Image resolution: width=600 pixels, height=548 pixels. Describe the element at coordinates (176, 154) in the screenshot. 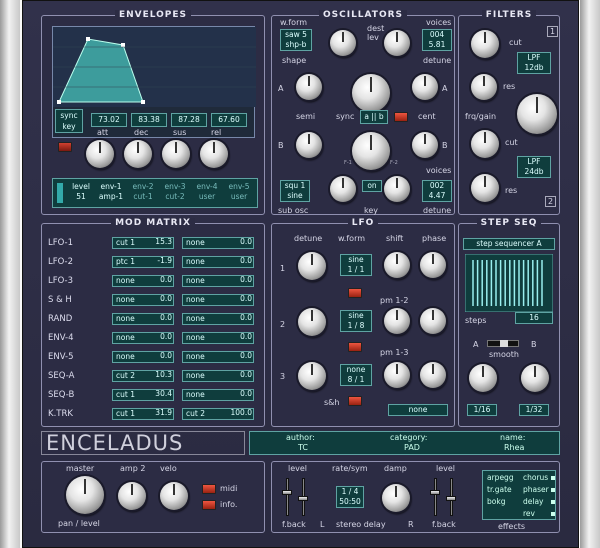

I see `sus-knob` at that location.